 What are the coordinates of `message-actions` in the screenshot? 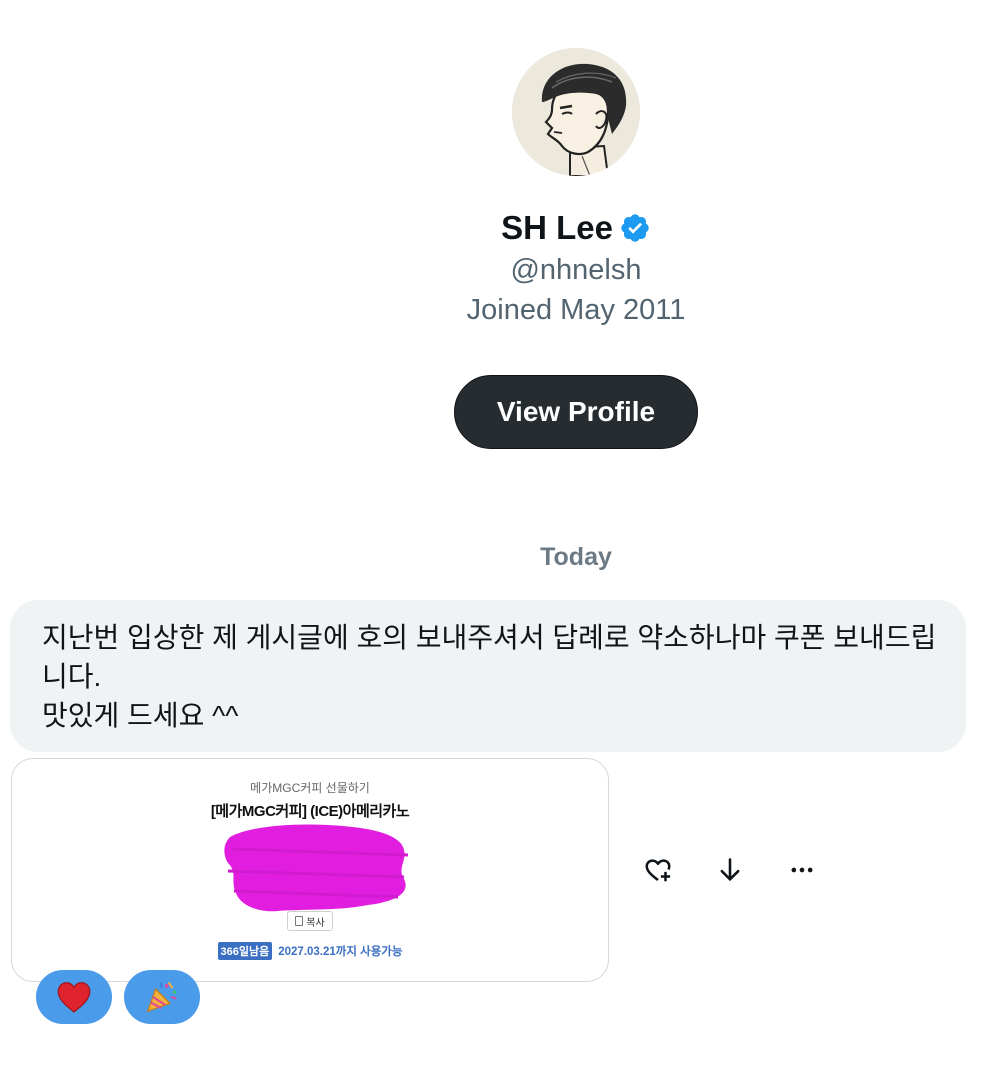 It's located at (736, 870).